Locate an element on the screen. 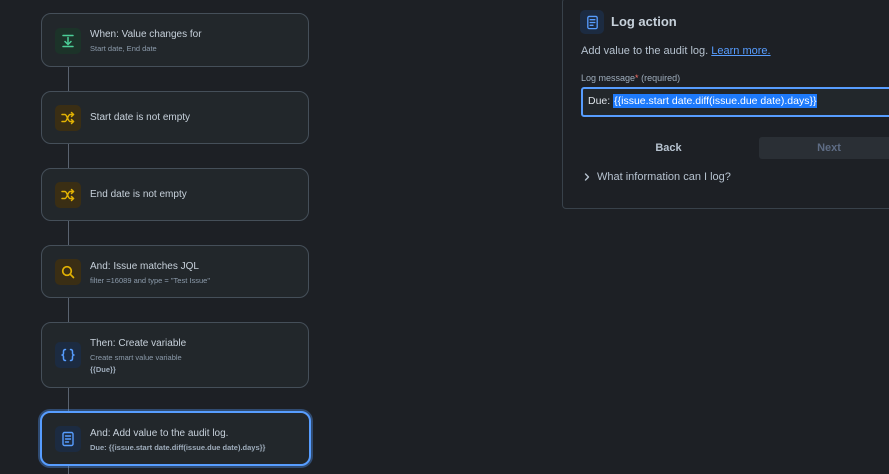 Image resolution: width=889 pixels, height=474 pixels. rule-subtitle: filter =16089 and type = "Test Issue" is located at coordinates (150, 280).